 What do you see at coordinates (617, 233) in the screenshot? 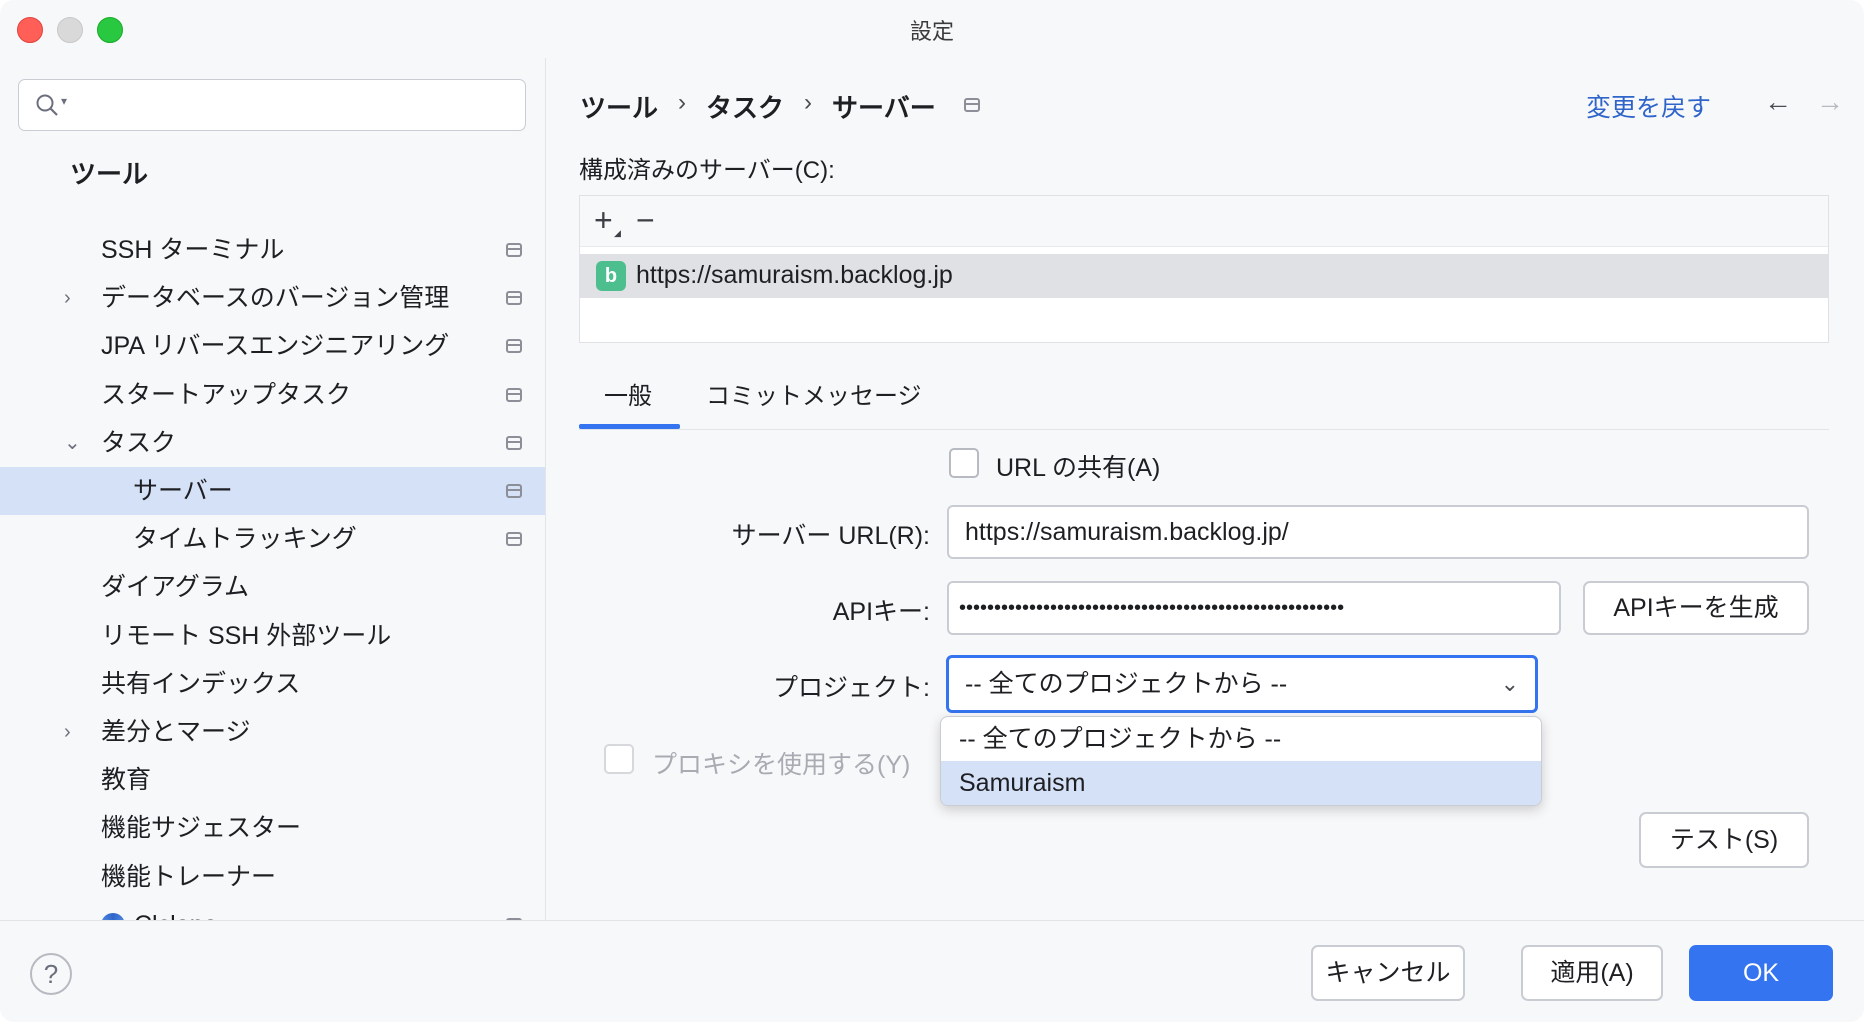
I see `add-dropdown-icon: ◢` at bounding box center [617, 233].